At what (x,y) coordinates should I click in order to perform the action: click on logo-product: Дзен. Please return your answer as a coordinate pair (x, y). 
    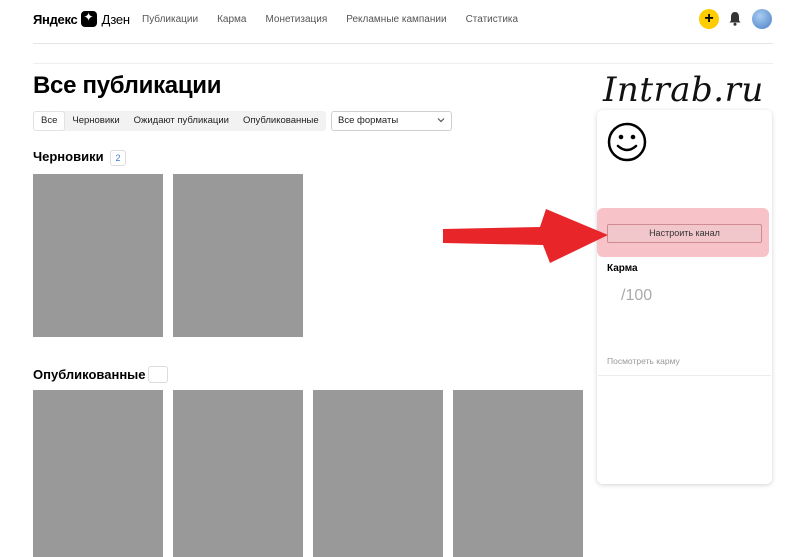
    Looking at the image, I should click on (115, 19).